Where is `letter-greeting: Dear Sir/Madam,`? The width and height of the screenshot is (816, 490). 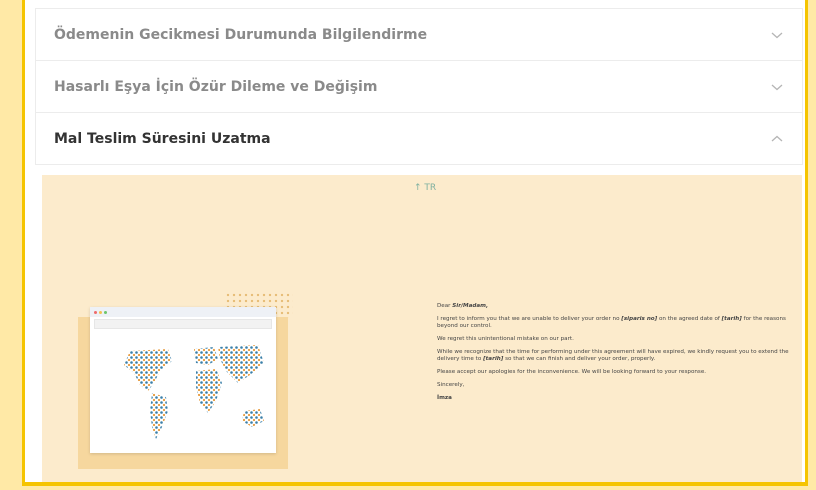
letter-greeting: Dear Sir/Madam, is located at coordinates (463, 306).